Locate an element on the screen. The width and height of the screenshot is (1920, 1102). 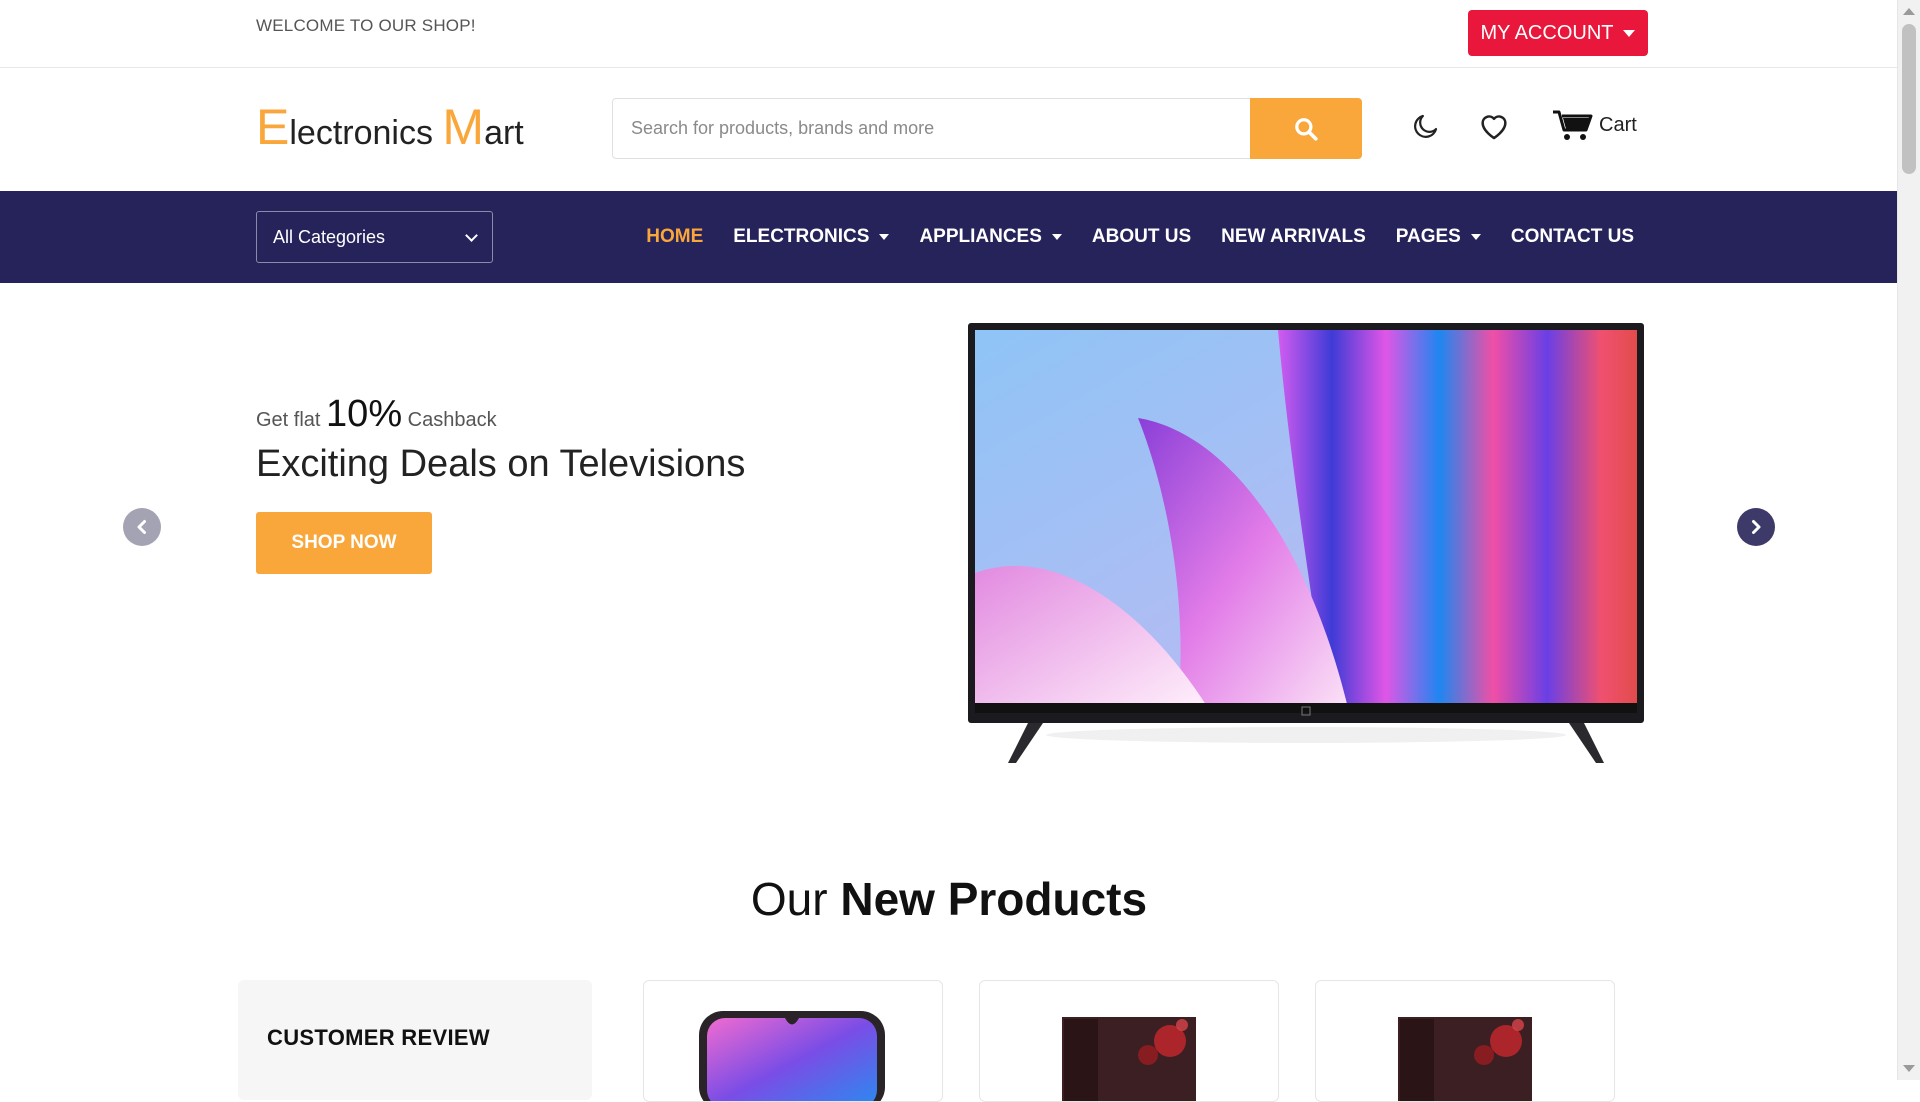
page-scrollbar is located at coordinates (1908, 540).